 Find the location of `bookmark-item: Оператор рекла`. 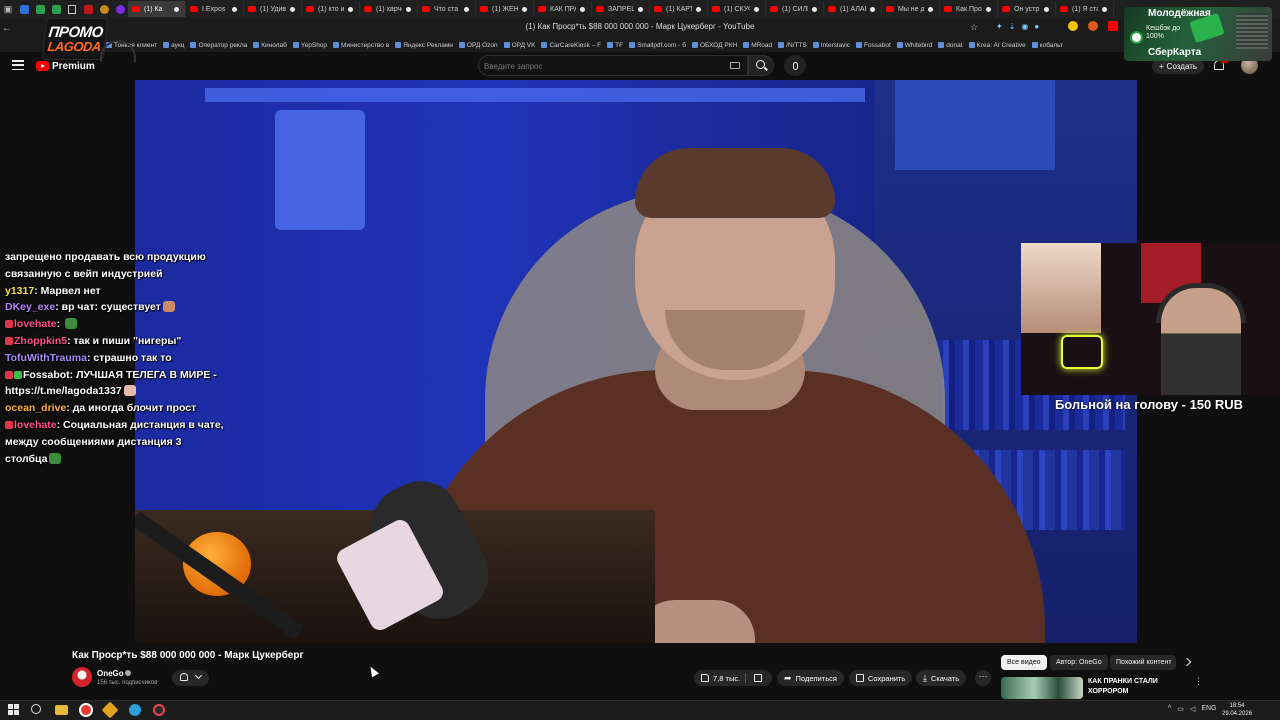

bookmark-item: Оператор рекла is located at coordinates (218, 45).